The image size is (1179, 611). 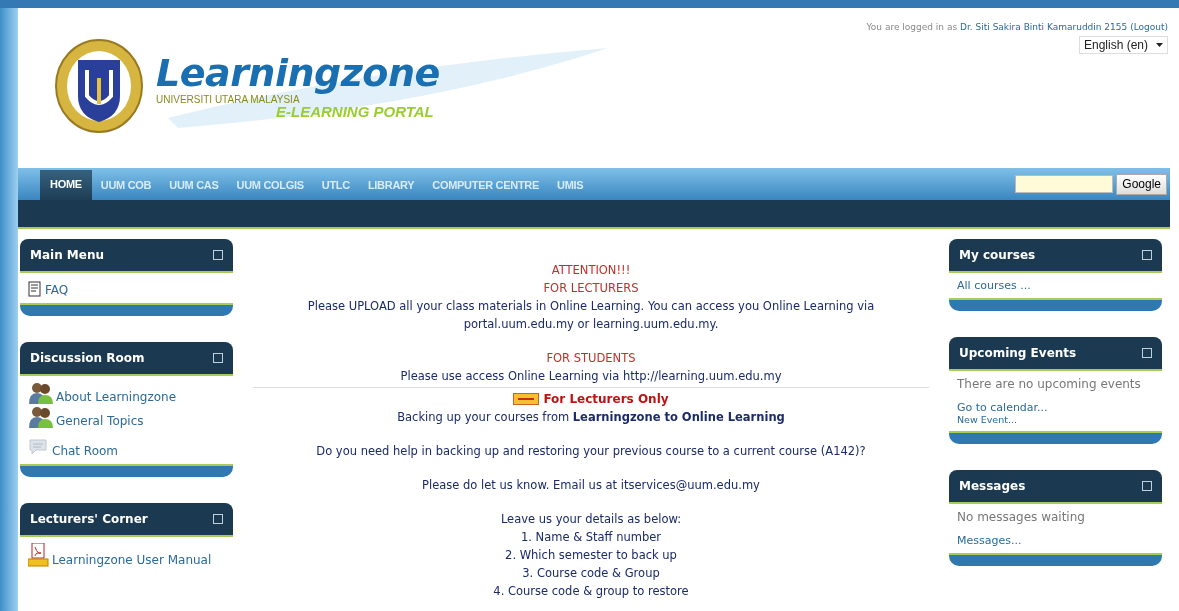 I want to click on block-title: Lecturers' Corner, so click(x=89, y=519).